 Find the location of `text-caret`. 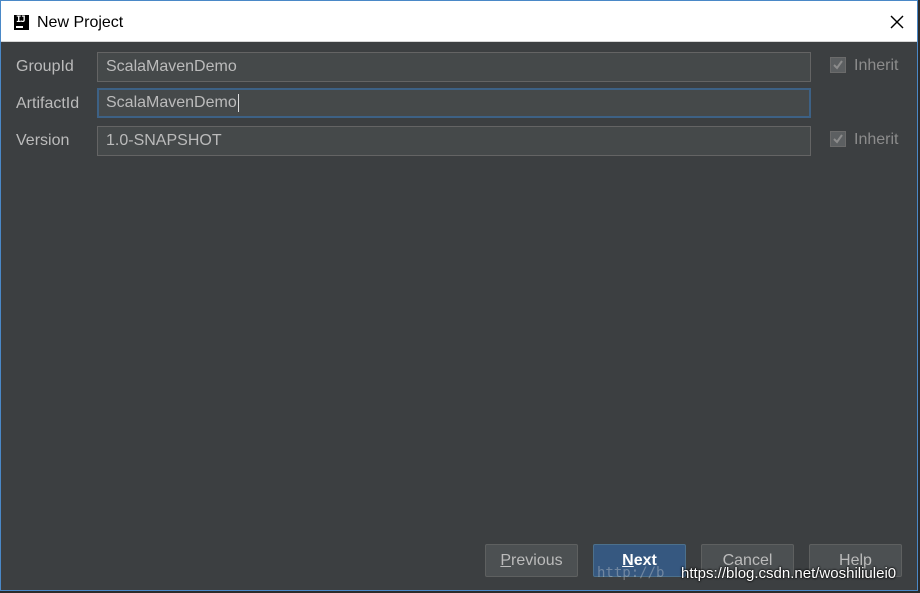

text-caret is located at coordinates (238, 102).